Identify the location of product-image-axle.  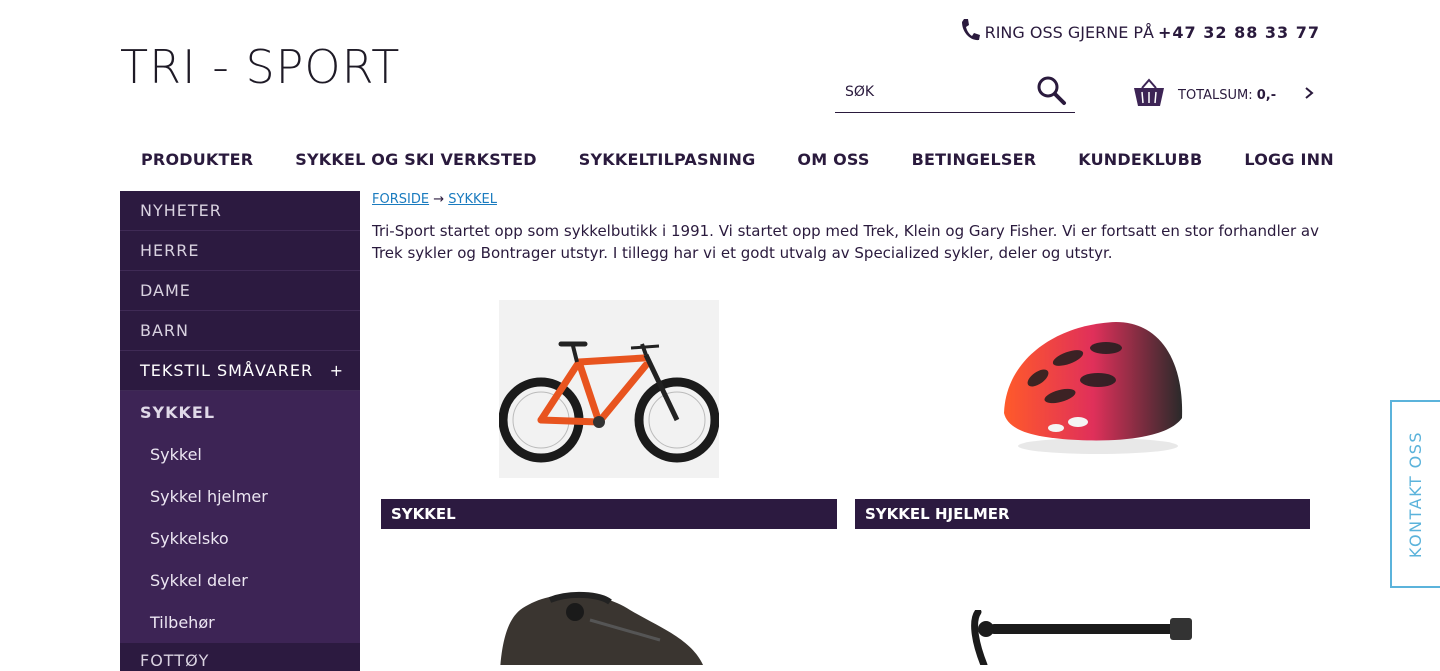
(1082, 637).